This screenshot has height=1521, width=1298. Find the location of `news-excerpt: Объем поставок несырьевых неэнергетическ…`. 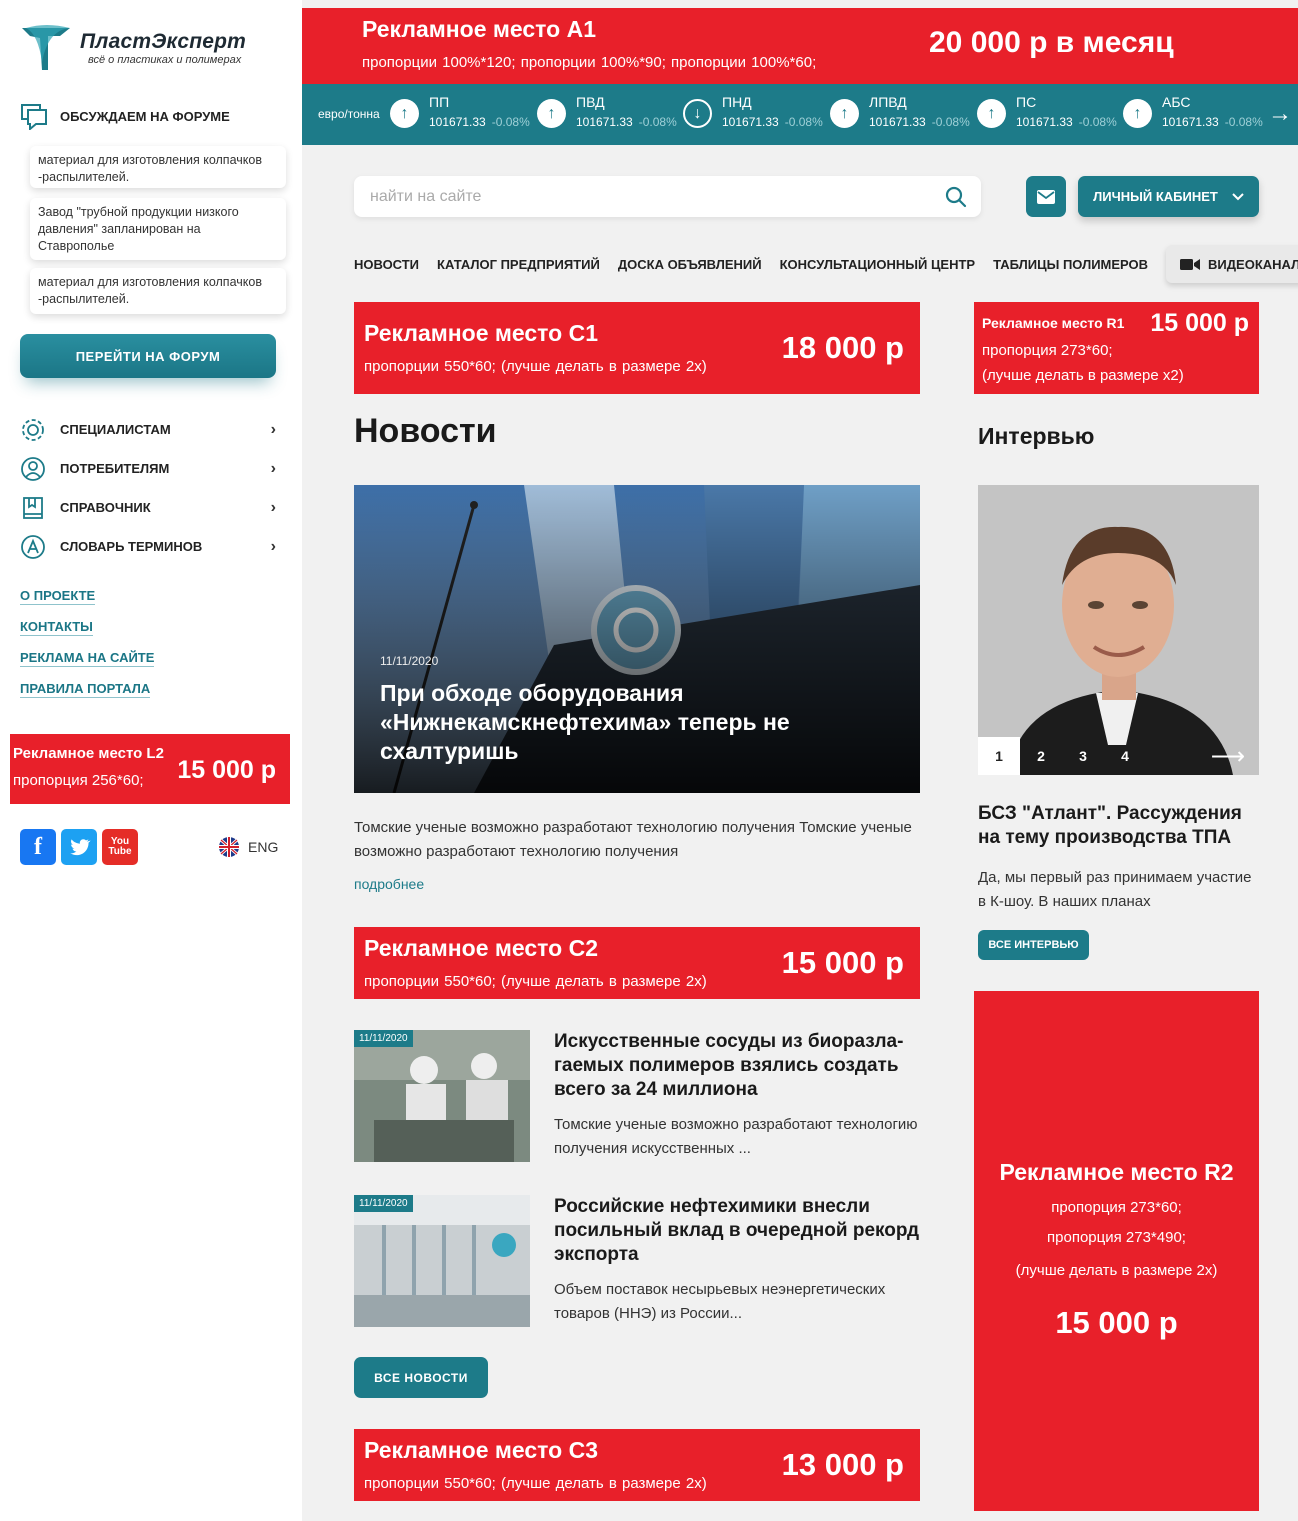

news-excerpt: Объем поставок несырьевых неэнергетическ… is located at coordinates (720, 1301).